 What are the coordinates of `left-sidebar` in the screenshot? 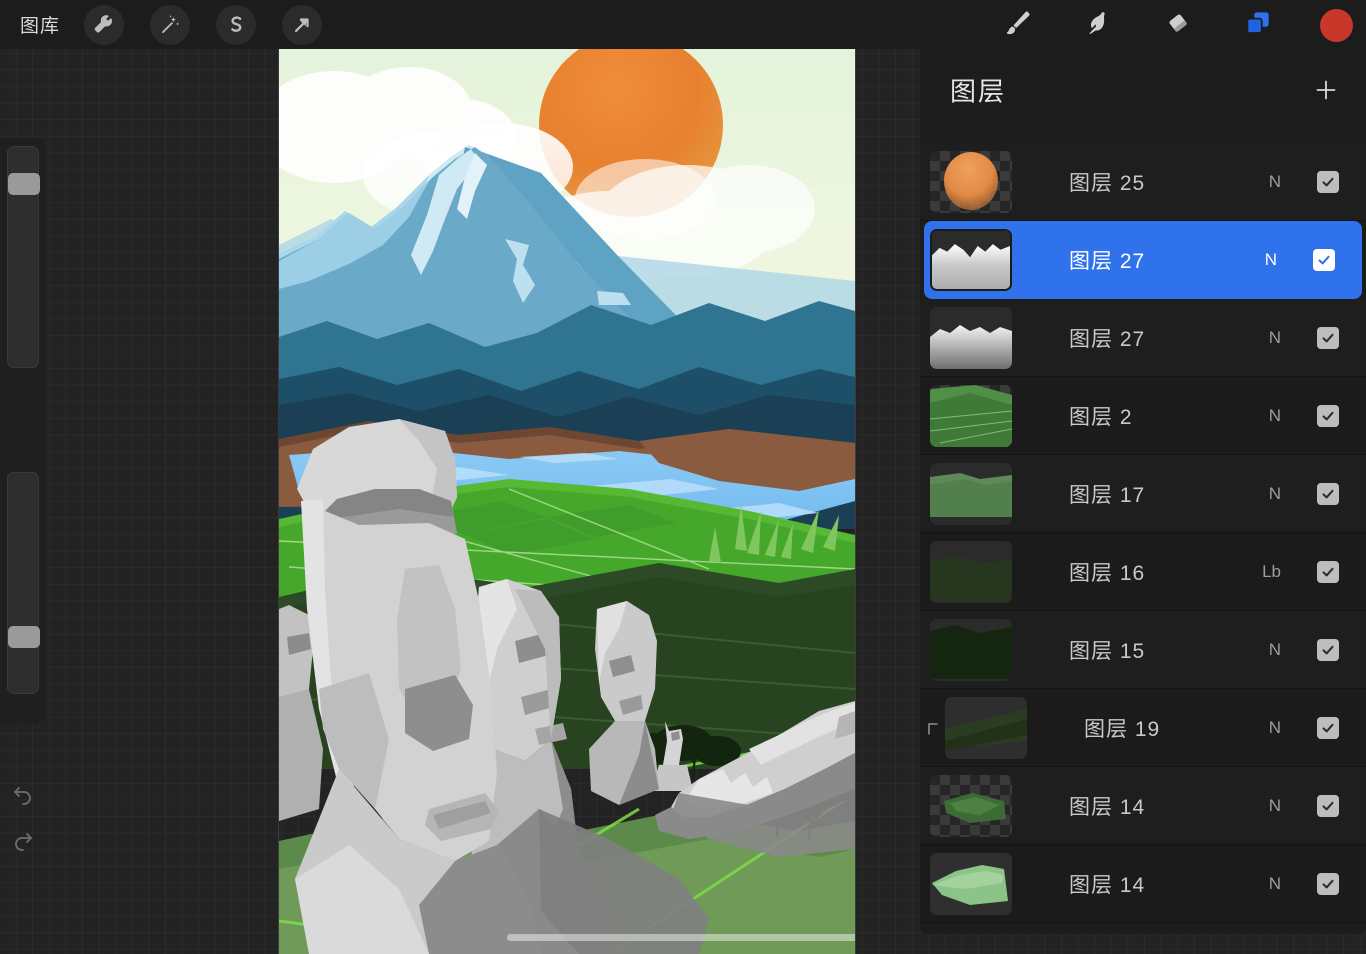 It's located at (23, 494).